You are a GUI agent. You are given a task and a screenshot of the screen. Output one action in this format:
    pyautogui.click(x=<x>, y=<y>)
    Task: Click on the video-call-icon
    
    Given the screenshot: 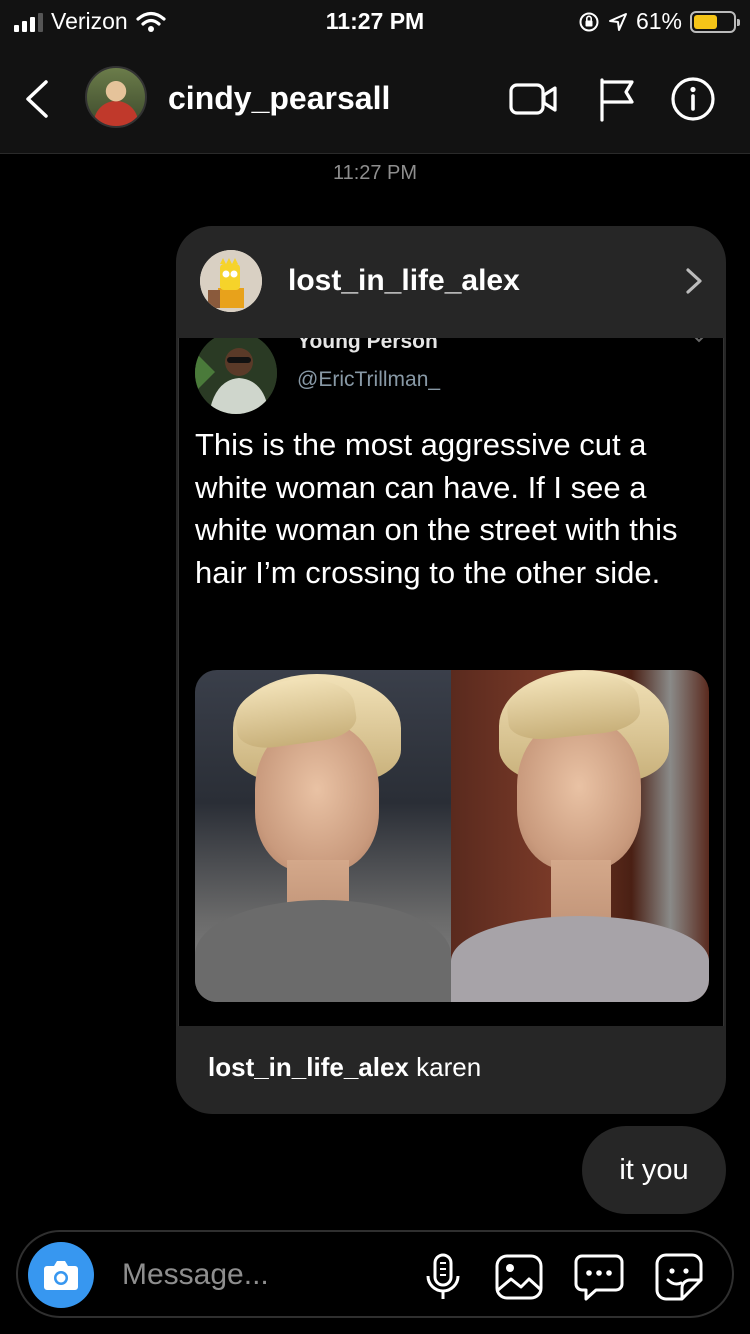 What is the action you would take?
    pyautogui.click(x=533, y=99)
    